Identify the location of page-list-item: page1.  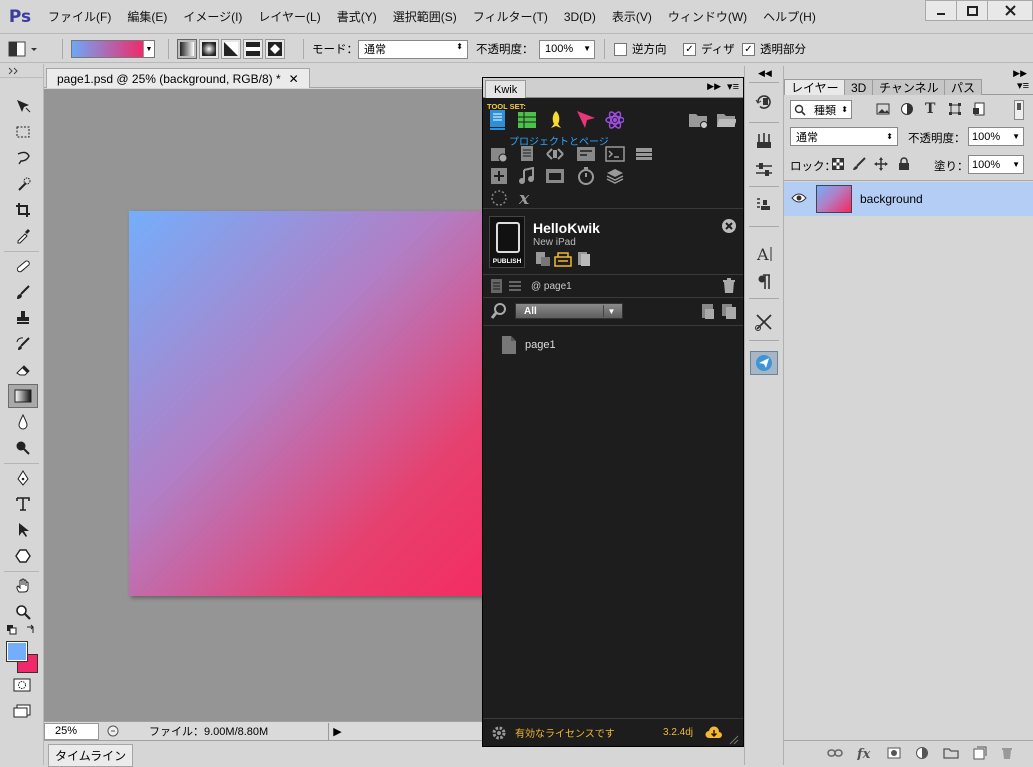
(528, 345).